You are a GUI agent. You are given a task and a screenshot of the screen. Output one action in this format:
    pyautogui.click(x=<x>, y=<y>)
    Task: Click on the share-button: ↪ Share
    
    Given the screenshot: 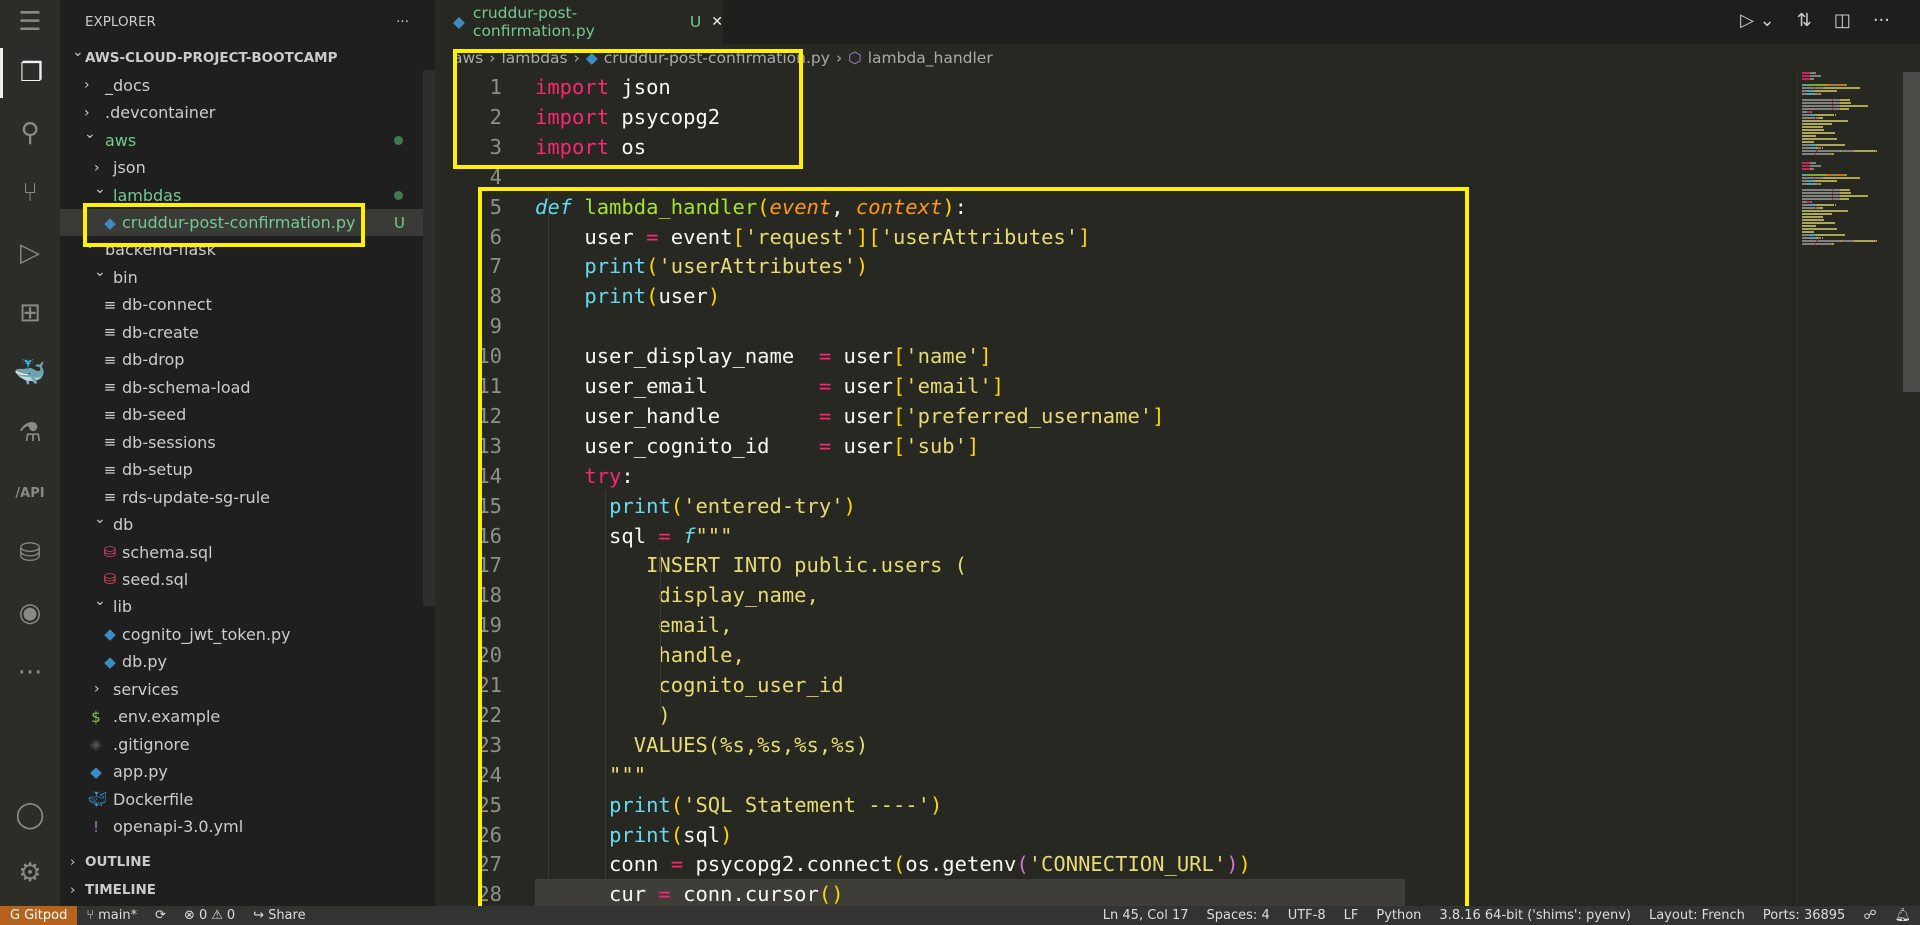 What is the action you would take?
    pyautogui.click(x=279, y=915)
    